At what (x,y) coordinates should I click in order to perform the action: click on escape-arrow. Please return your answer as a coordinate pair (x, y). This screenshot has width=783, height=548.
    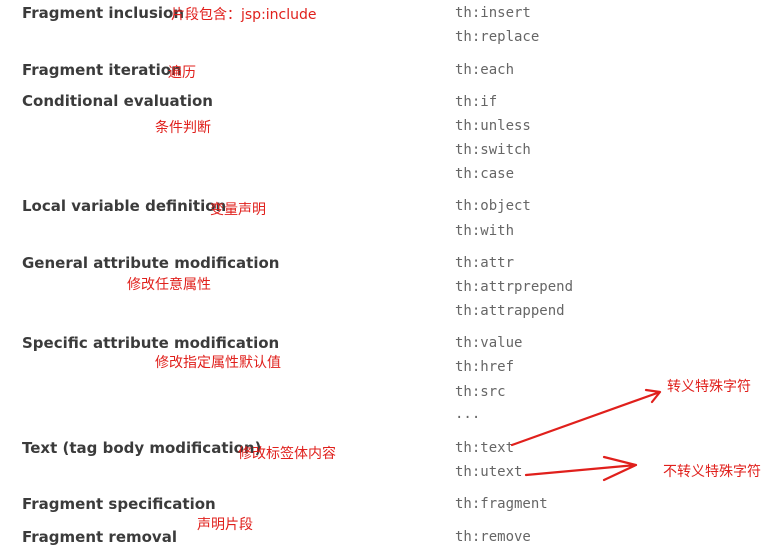
    Looking at the image, I should click on (586, 417).